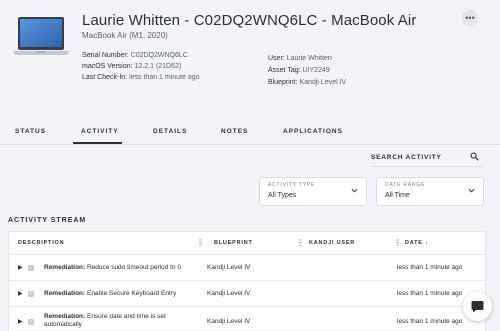  Describe the element at coordinates (332, 243) in the screenshot. I see `column-header-kandji-user: KANDJI USER` at that location.